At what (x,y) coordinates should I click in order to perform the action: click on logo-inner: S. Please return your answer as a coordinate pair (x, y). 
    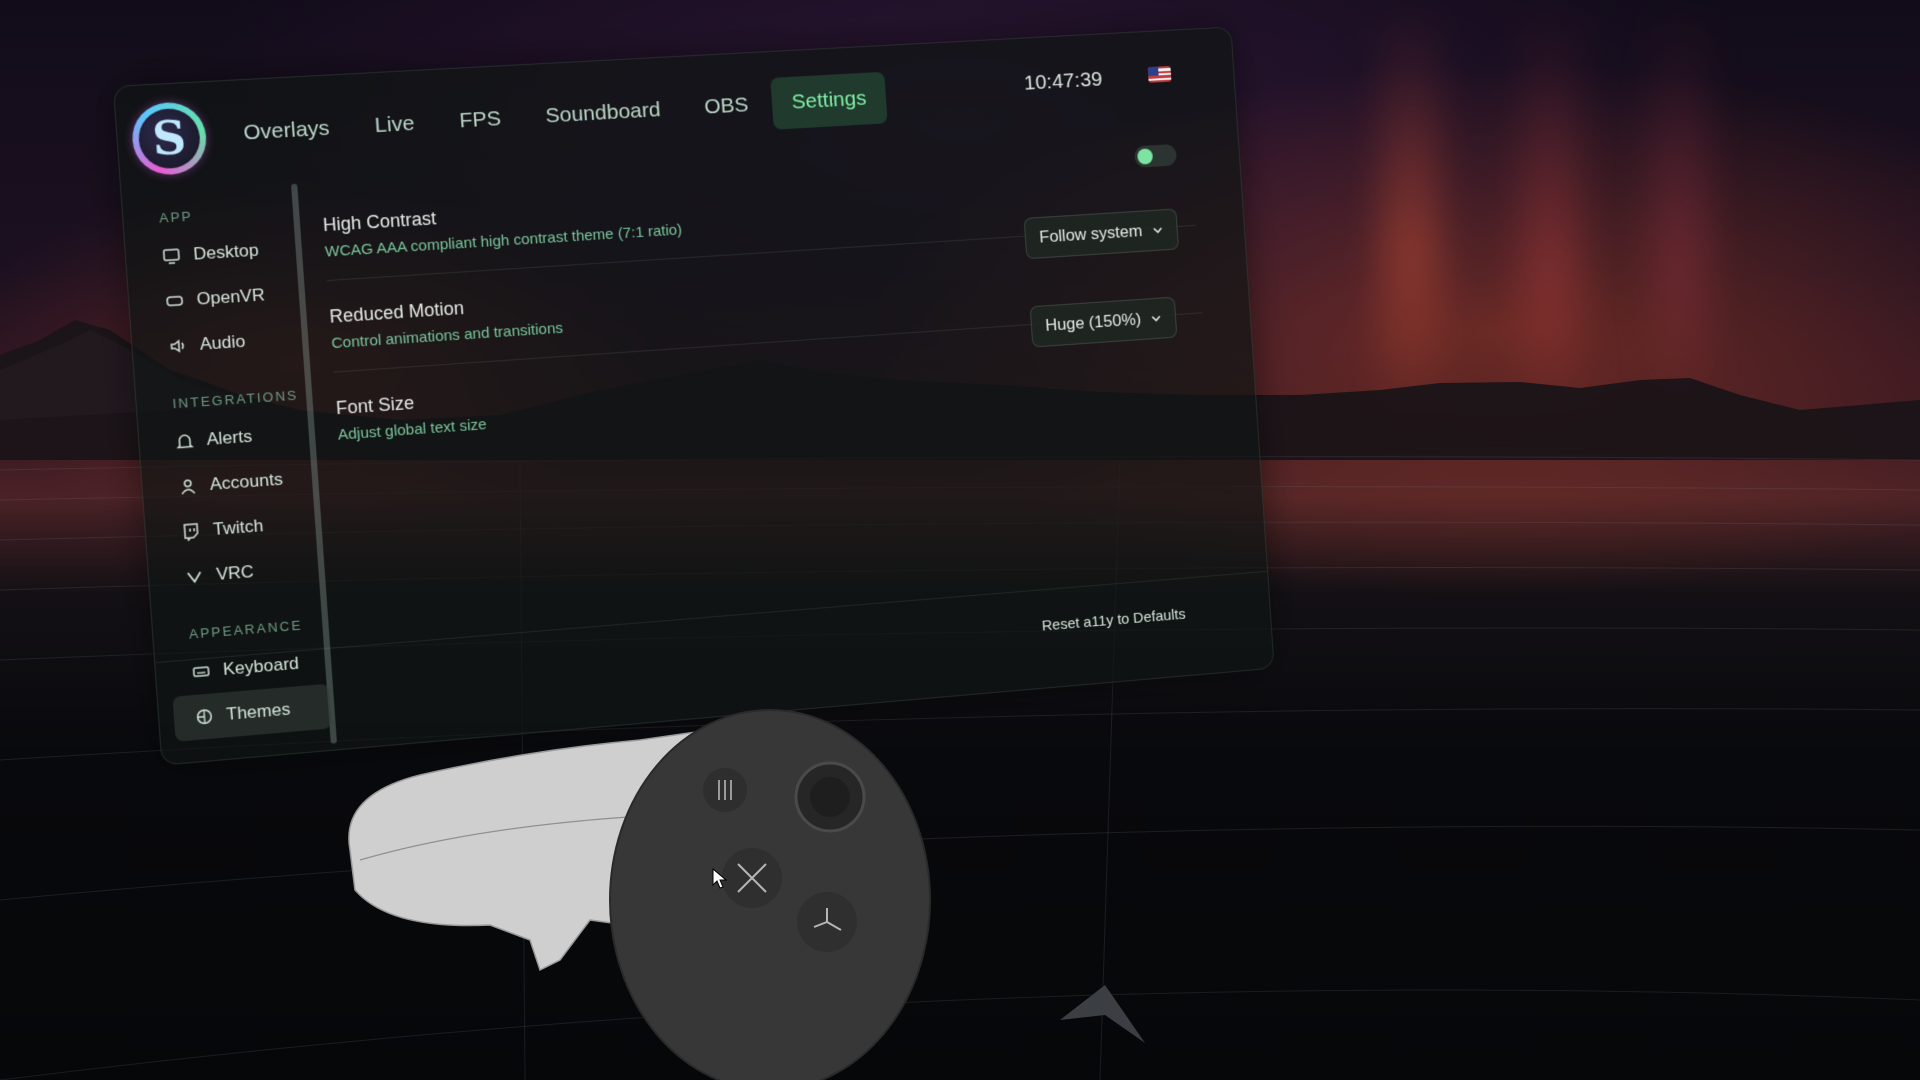
    Looking at the image, I should click on (169, 138).